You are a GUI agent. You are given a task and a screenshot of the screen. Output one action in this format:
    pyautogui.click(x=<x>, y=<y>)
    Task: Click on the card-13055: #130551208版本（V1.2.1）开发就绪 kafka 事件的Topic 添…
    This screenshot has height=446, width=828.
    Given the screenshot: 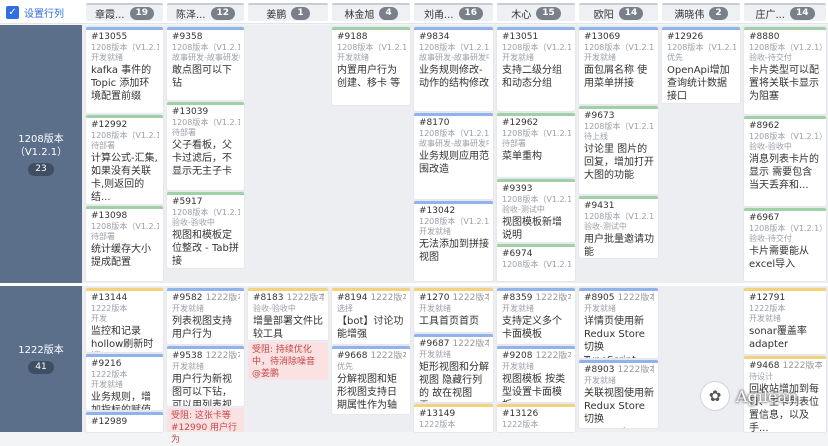 What is the action you would take?
    pyautogui.click(x=124, y=70)
    